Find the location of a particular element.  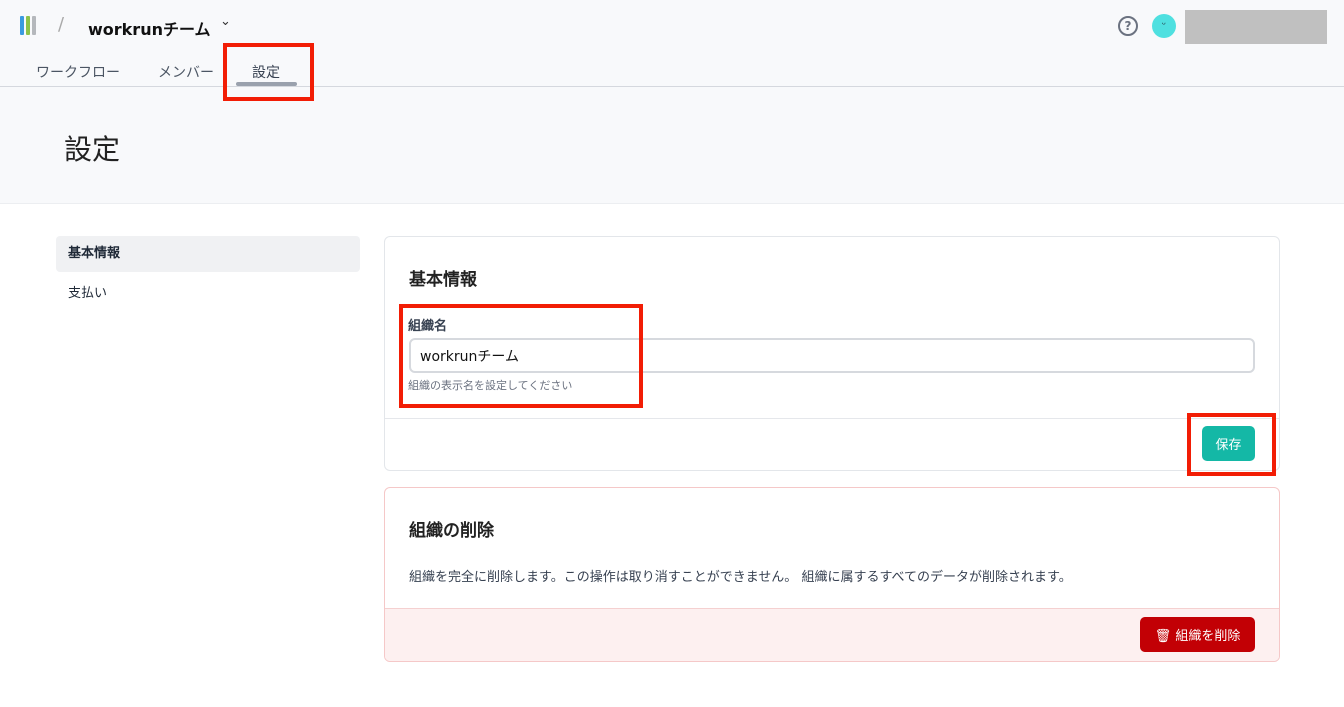

sidebar-item-payment: 支払い is located at coordinates (208, 294).